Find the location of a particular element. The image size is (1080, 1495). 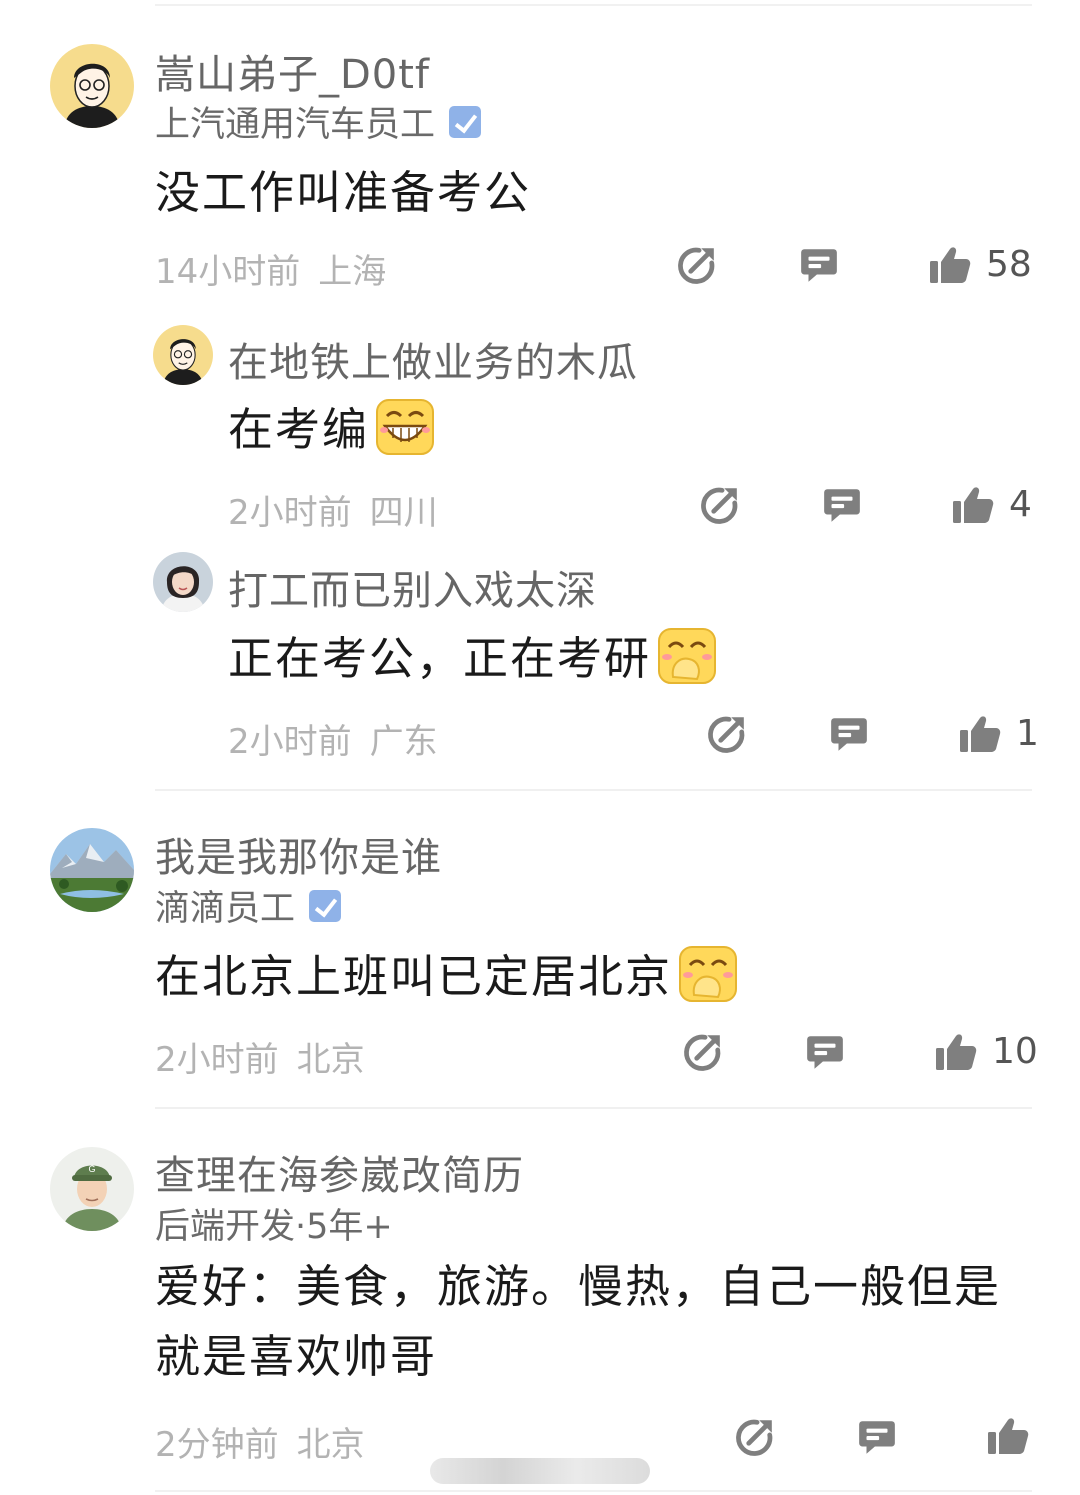

comment-time: 2分钟前 is located at coordinates (217, 1445).